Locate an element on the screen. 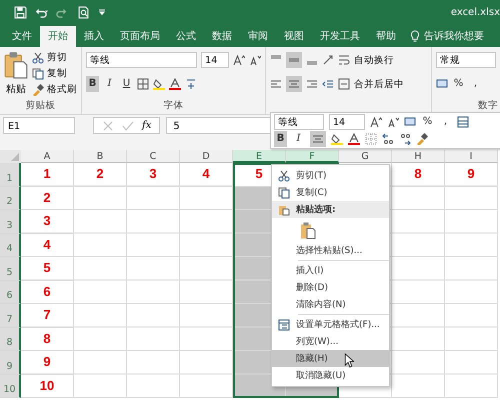  table-cell: 7 is located at coordinates (47, 316).